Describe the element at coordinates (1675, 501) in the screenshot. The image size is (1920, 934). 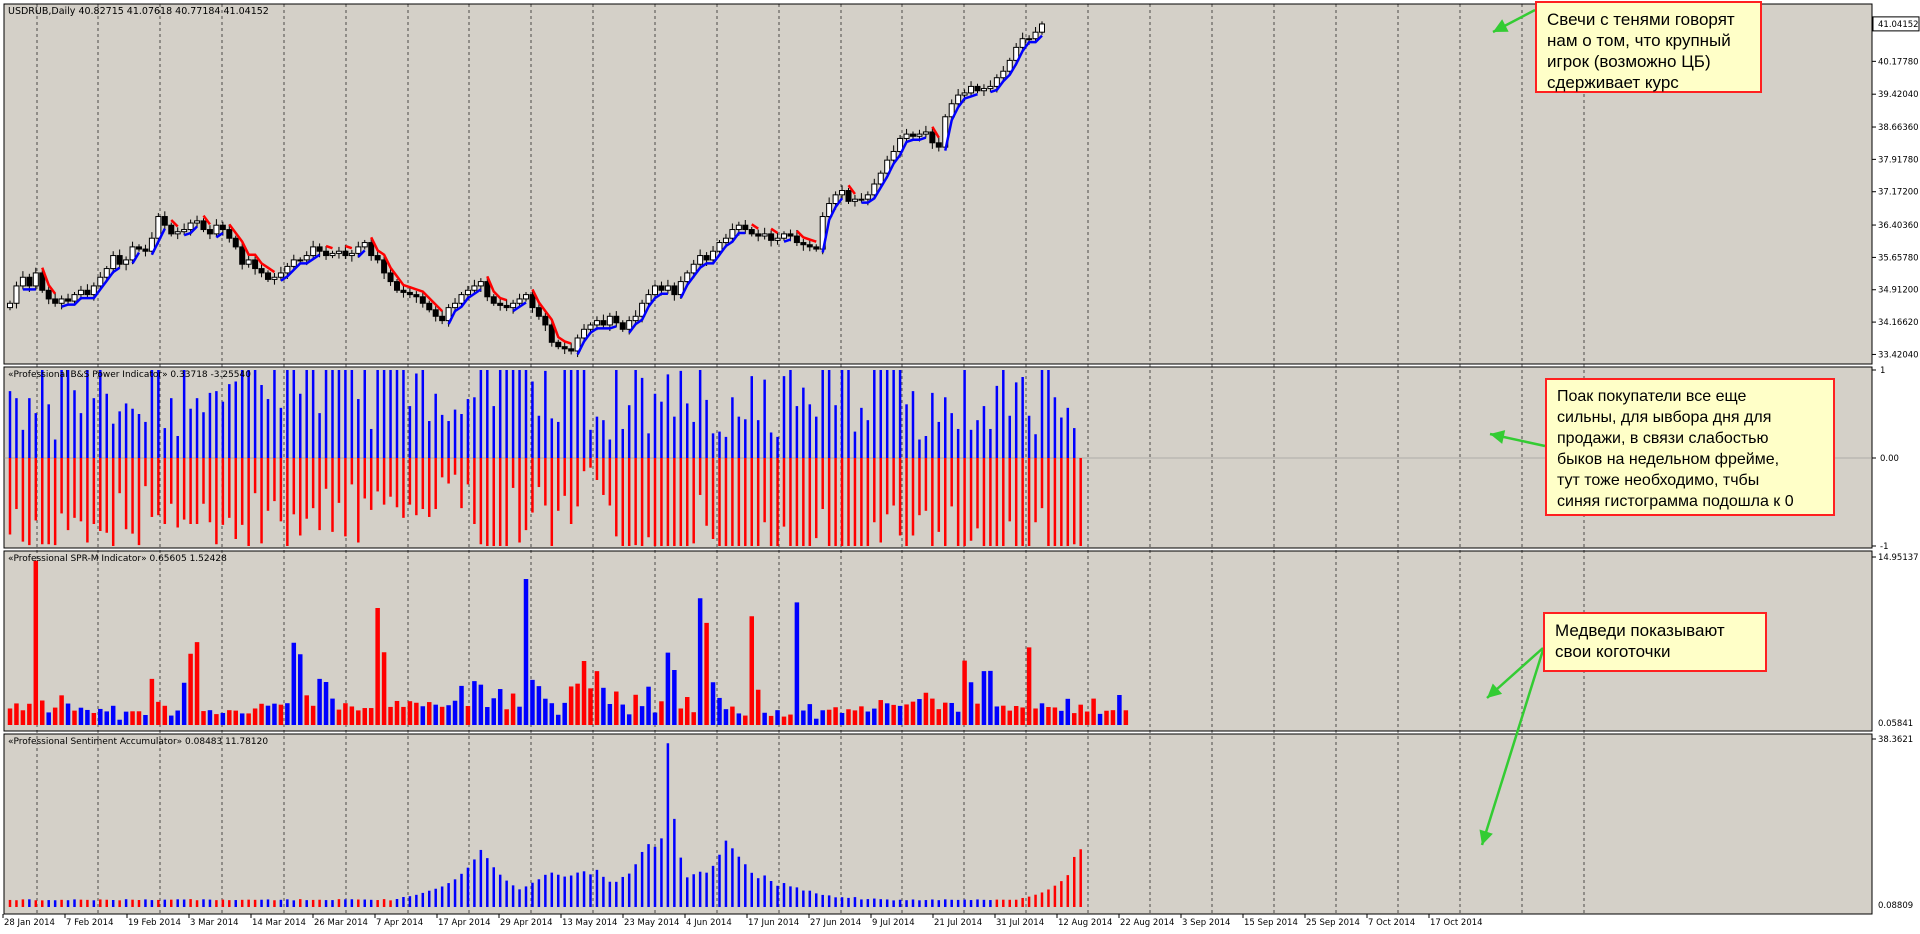
I see `annotation-line: синяя гистограмма подошла к 0` at that location.